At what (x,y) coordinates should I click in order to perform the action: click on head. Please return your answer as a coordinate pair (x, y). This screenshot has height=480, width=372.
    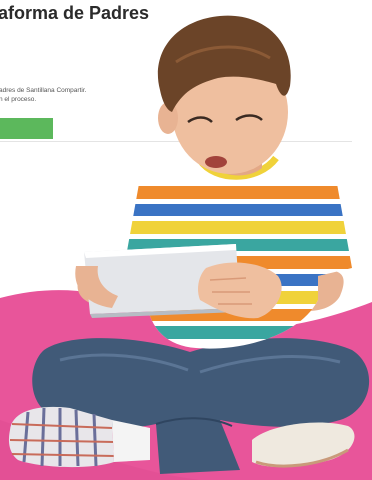
    Looking at the image, I should click on (224, 95).